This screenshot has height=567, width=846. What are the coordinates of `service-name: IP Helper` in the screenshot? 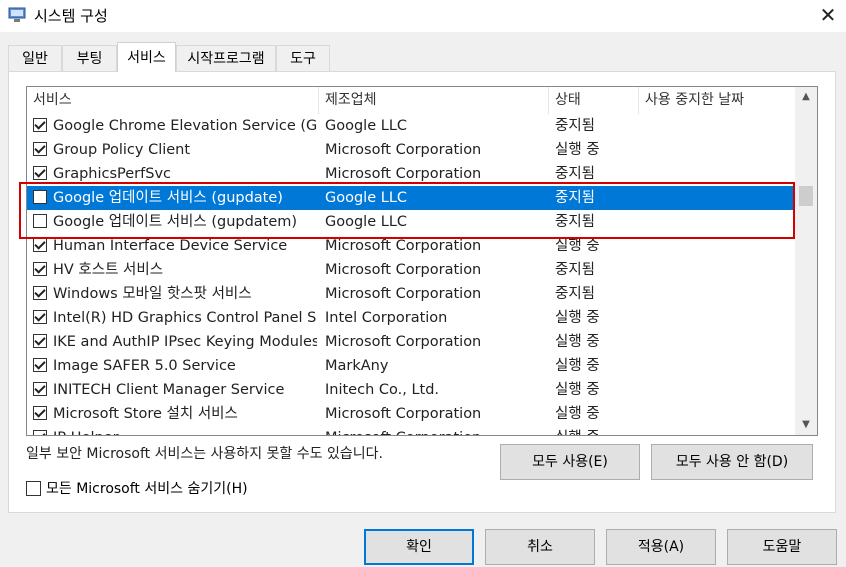 It's located at (185, 430).